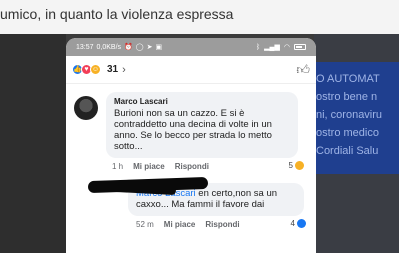 The width and height of the screenshot is (399, 253). I want to click on haha-reaction-icon, so click(299, 165).